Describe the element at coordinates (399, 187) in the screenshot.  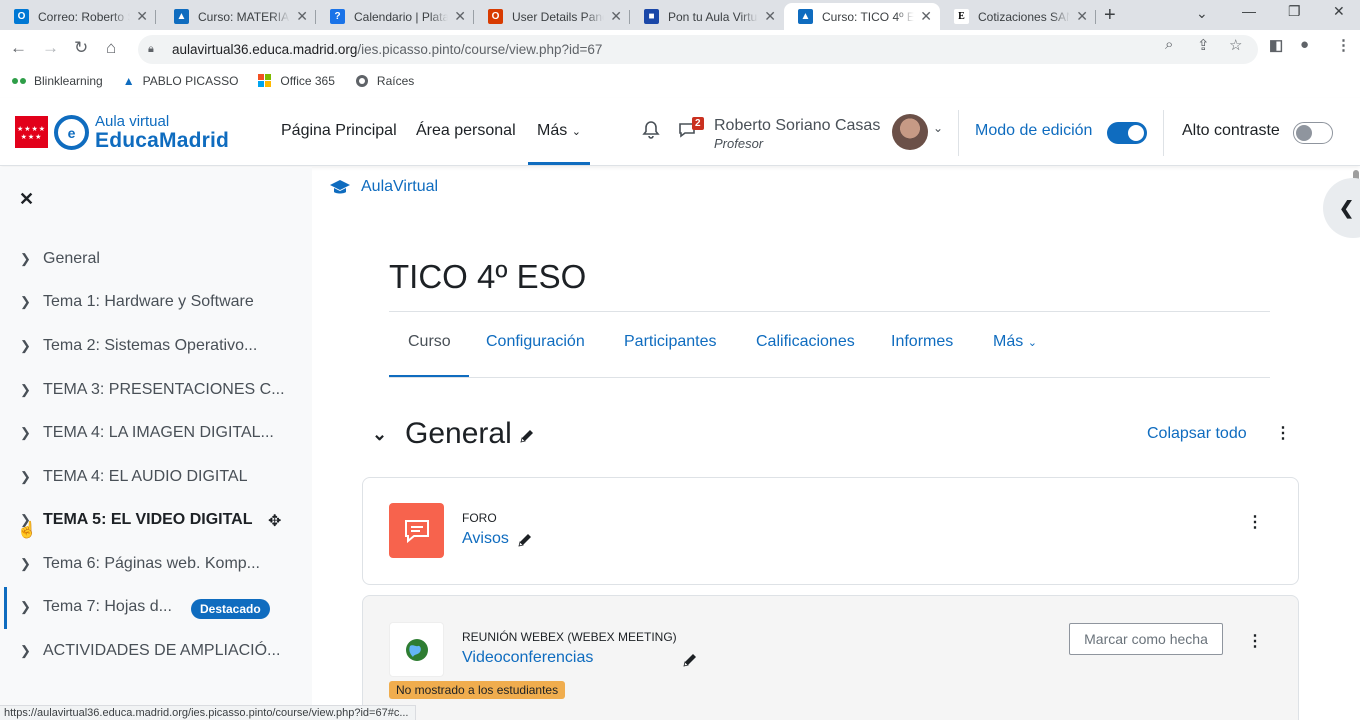
I see `breadcrumb: AulaVirtual` at that location.